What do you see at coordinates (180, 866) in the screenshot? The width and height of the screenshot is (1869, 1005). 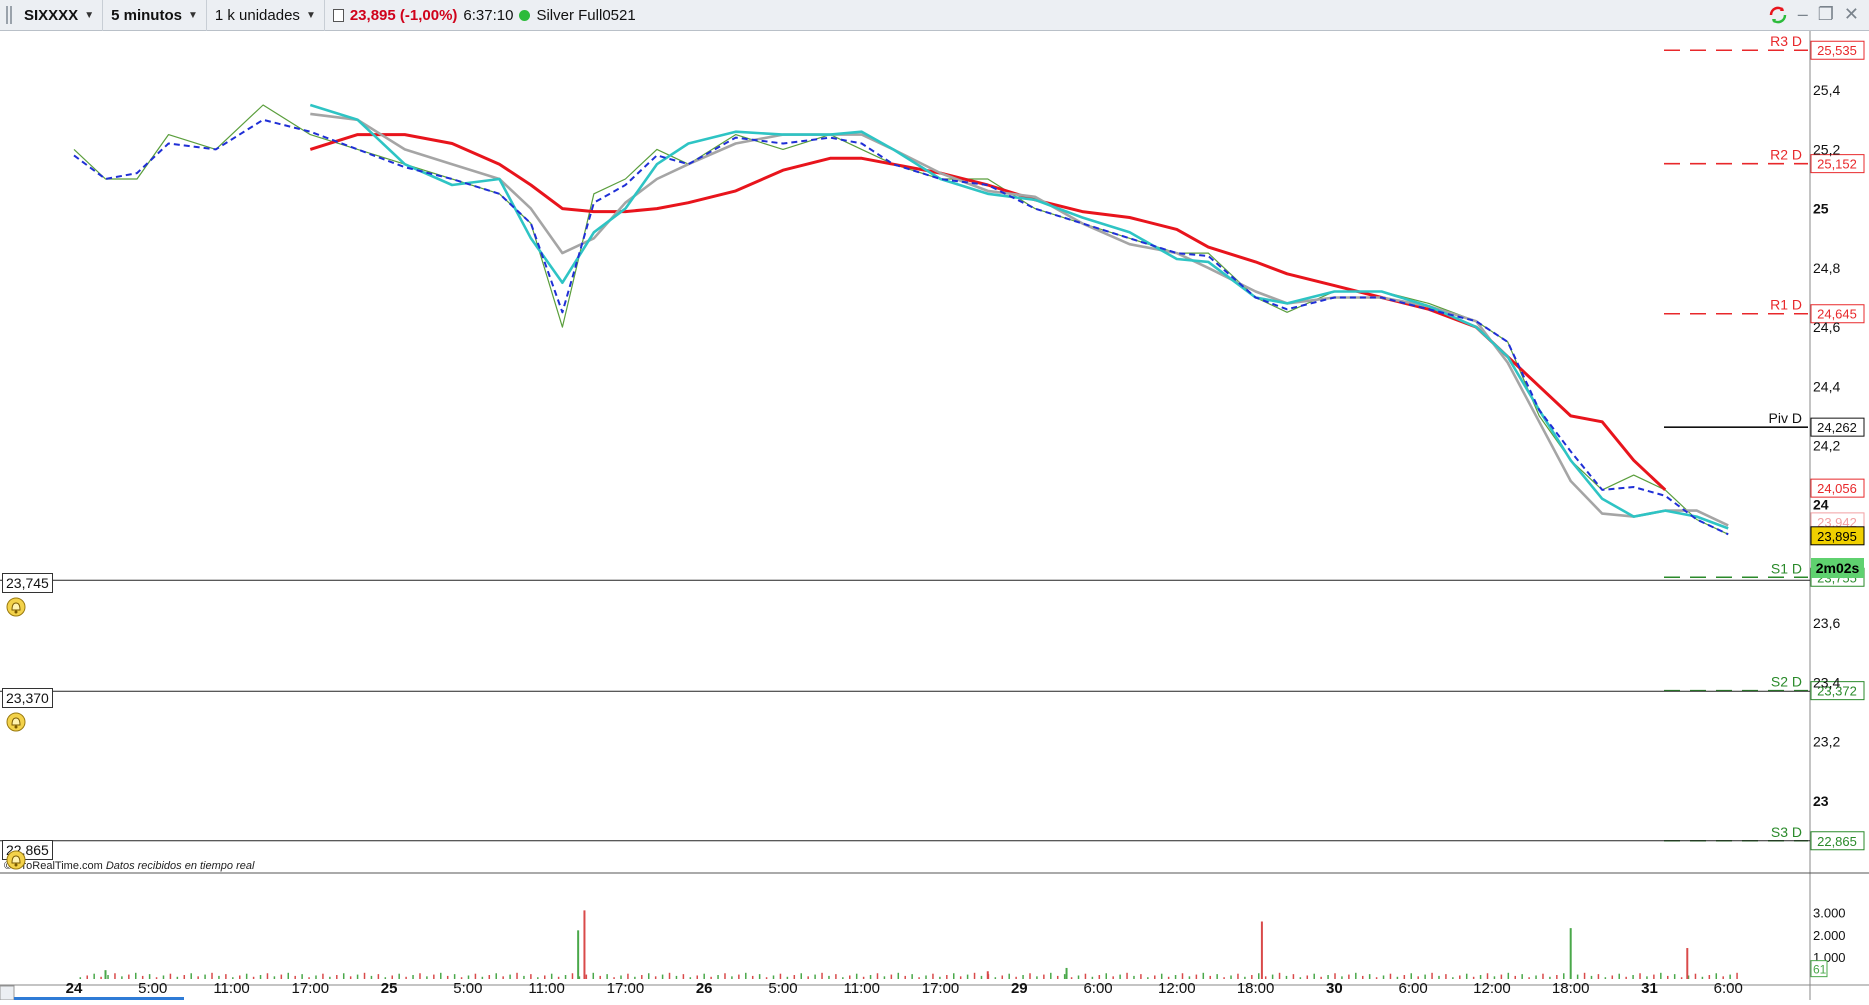 I see `credit-note: Datos recibidos en tiempo real` at bounding box center [180, 866].